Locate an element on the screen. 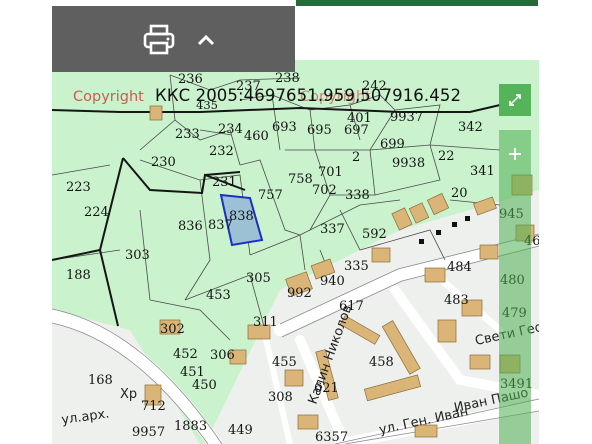 The height and width of the screenshot is (444, 592). fullscreen-button is located at coordinates (515, 100).